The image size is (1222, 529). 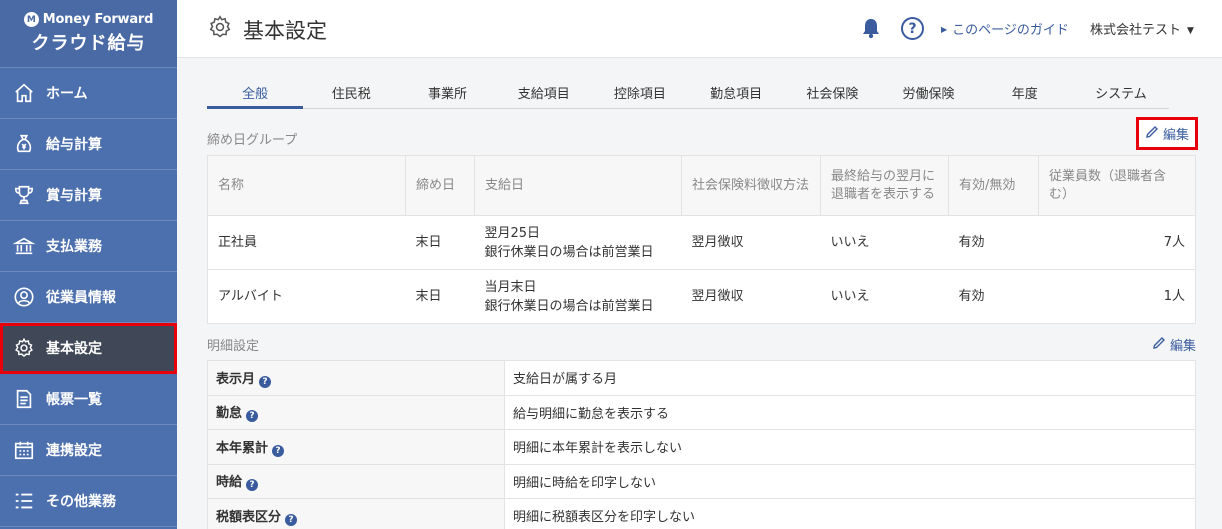 I want to click on sidebar-item-label: 帳票一覧, so click(x=74, y=400).